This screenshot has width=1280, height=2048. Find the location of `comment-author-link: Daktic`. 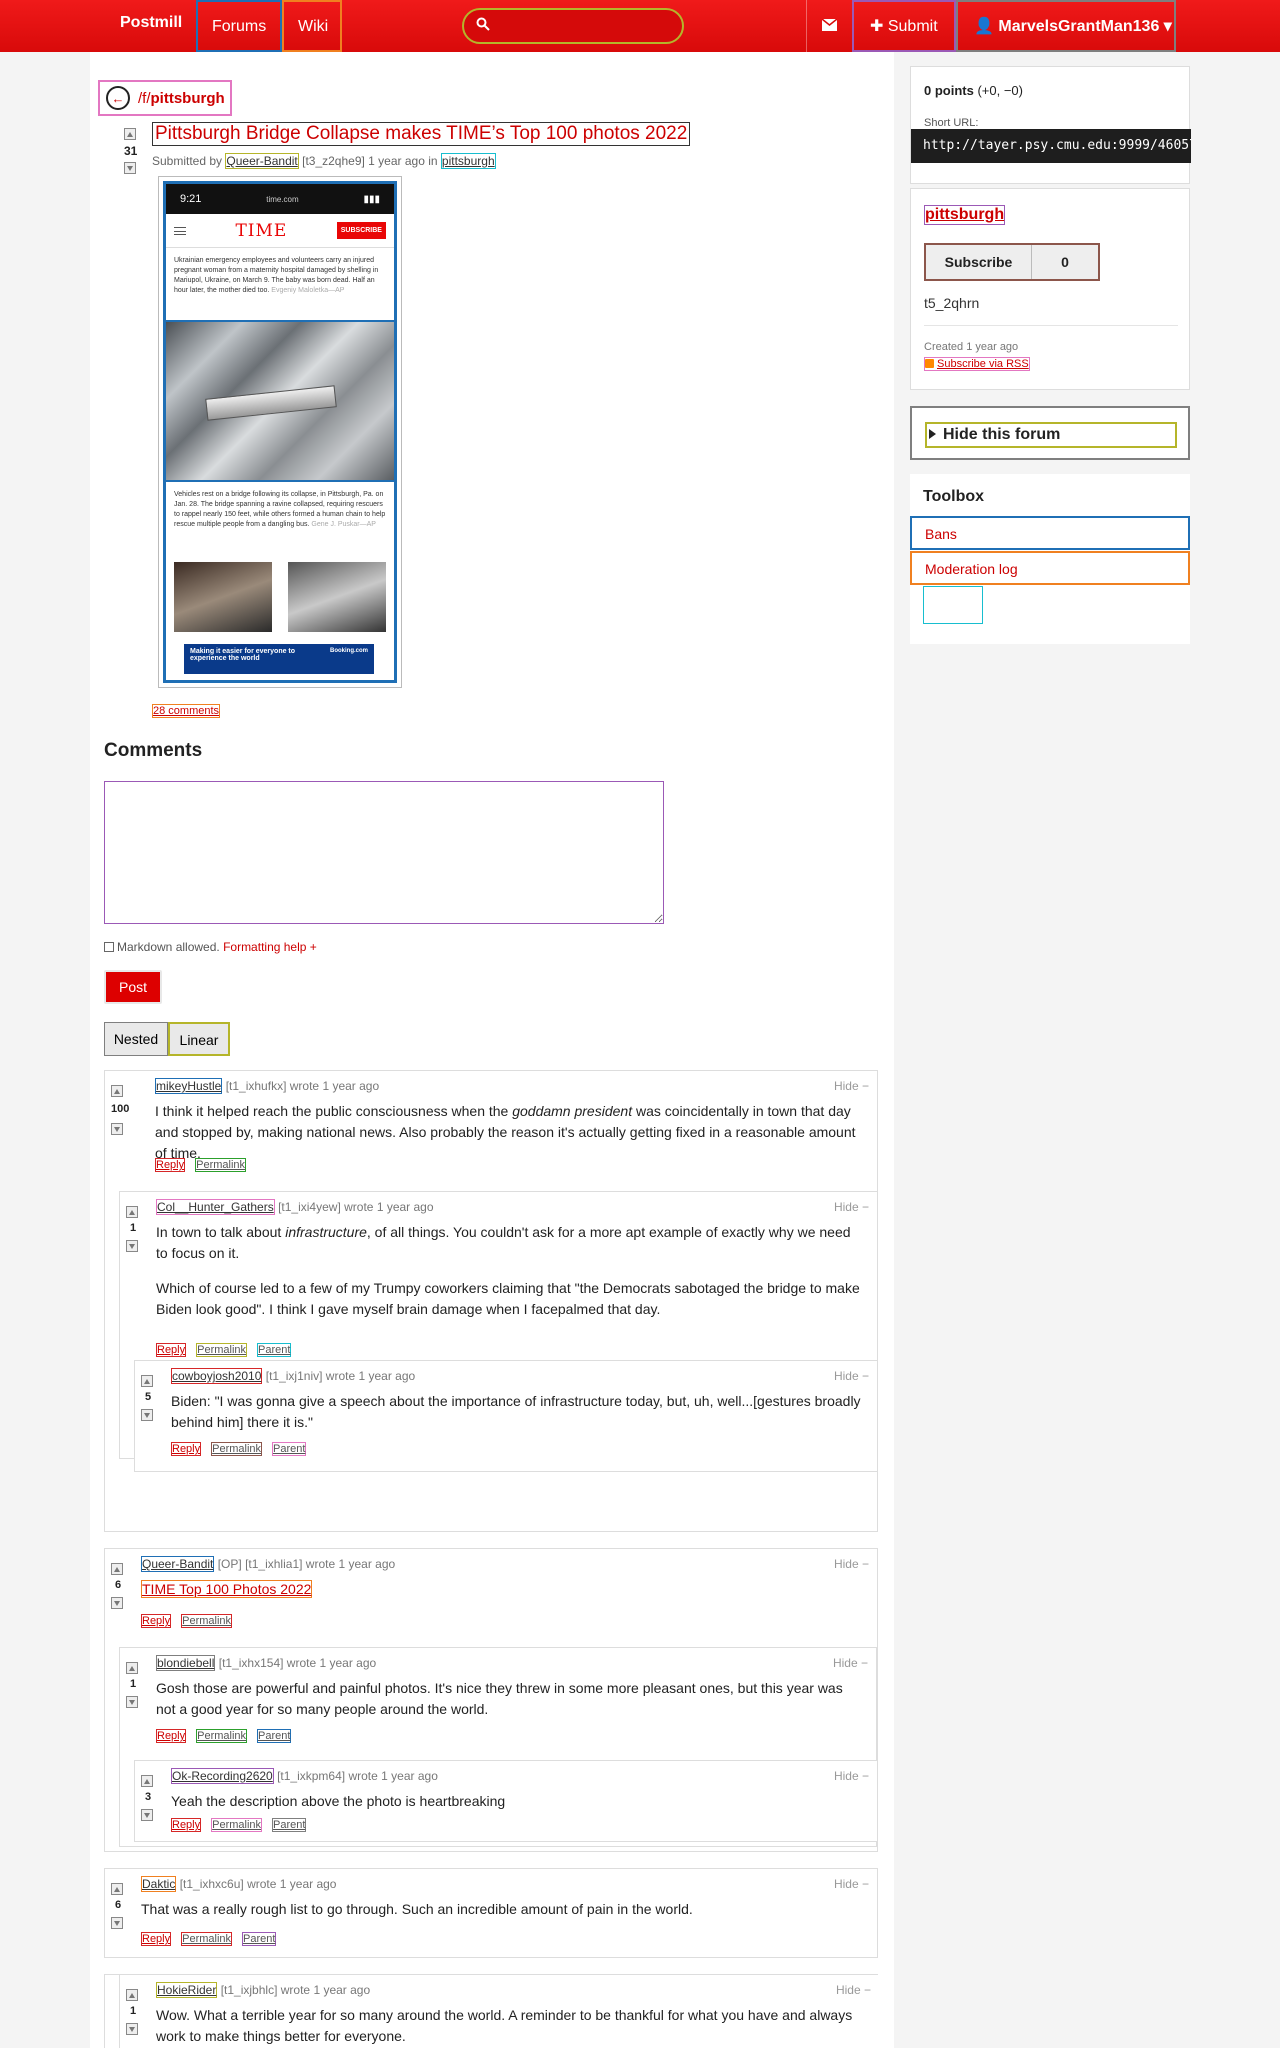

comment-author-link: Daktic is located at coordinates (159, 1884).